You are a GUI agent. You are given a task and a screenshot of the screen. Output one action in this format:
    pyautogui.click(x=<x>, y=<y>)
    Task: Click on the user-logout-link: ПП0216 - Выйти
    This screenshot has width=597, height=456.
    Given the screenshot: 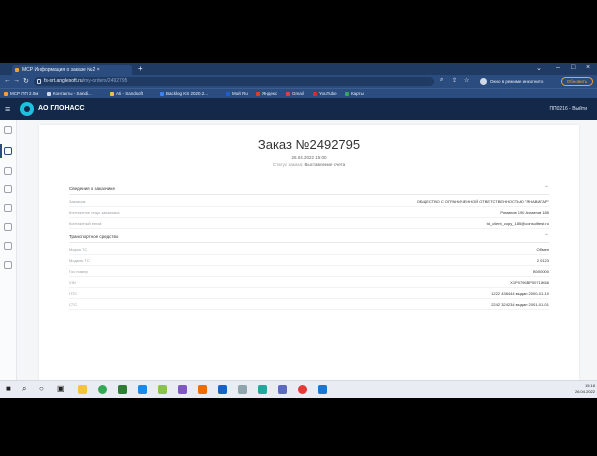 What is the action you would take?
    pyautogui.click(x=568, y=109)
    